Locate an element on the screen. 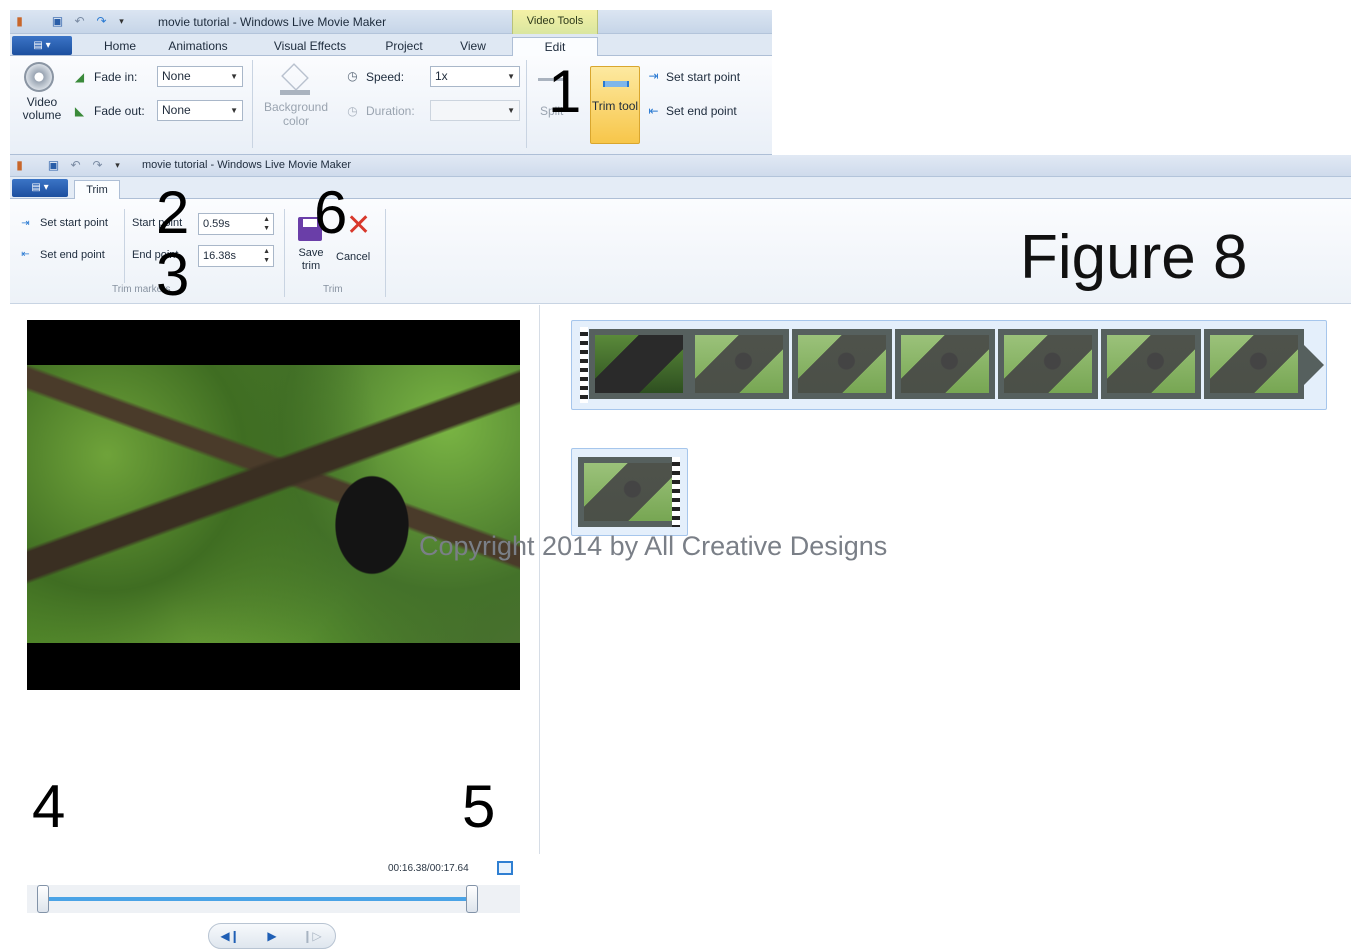 The width and height of the screenshot is (1351, 949). video-volume-label: Video volume is located at coordinates (42, 109).